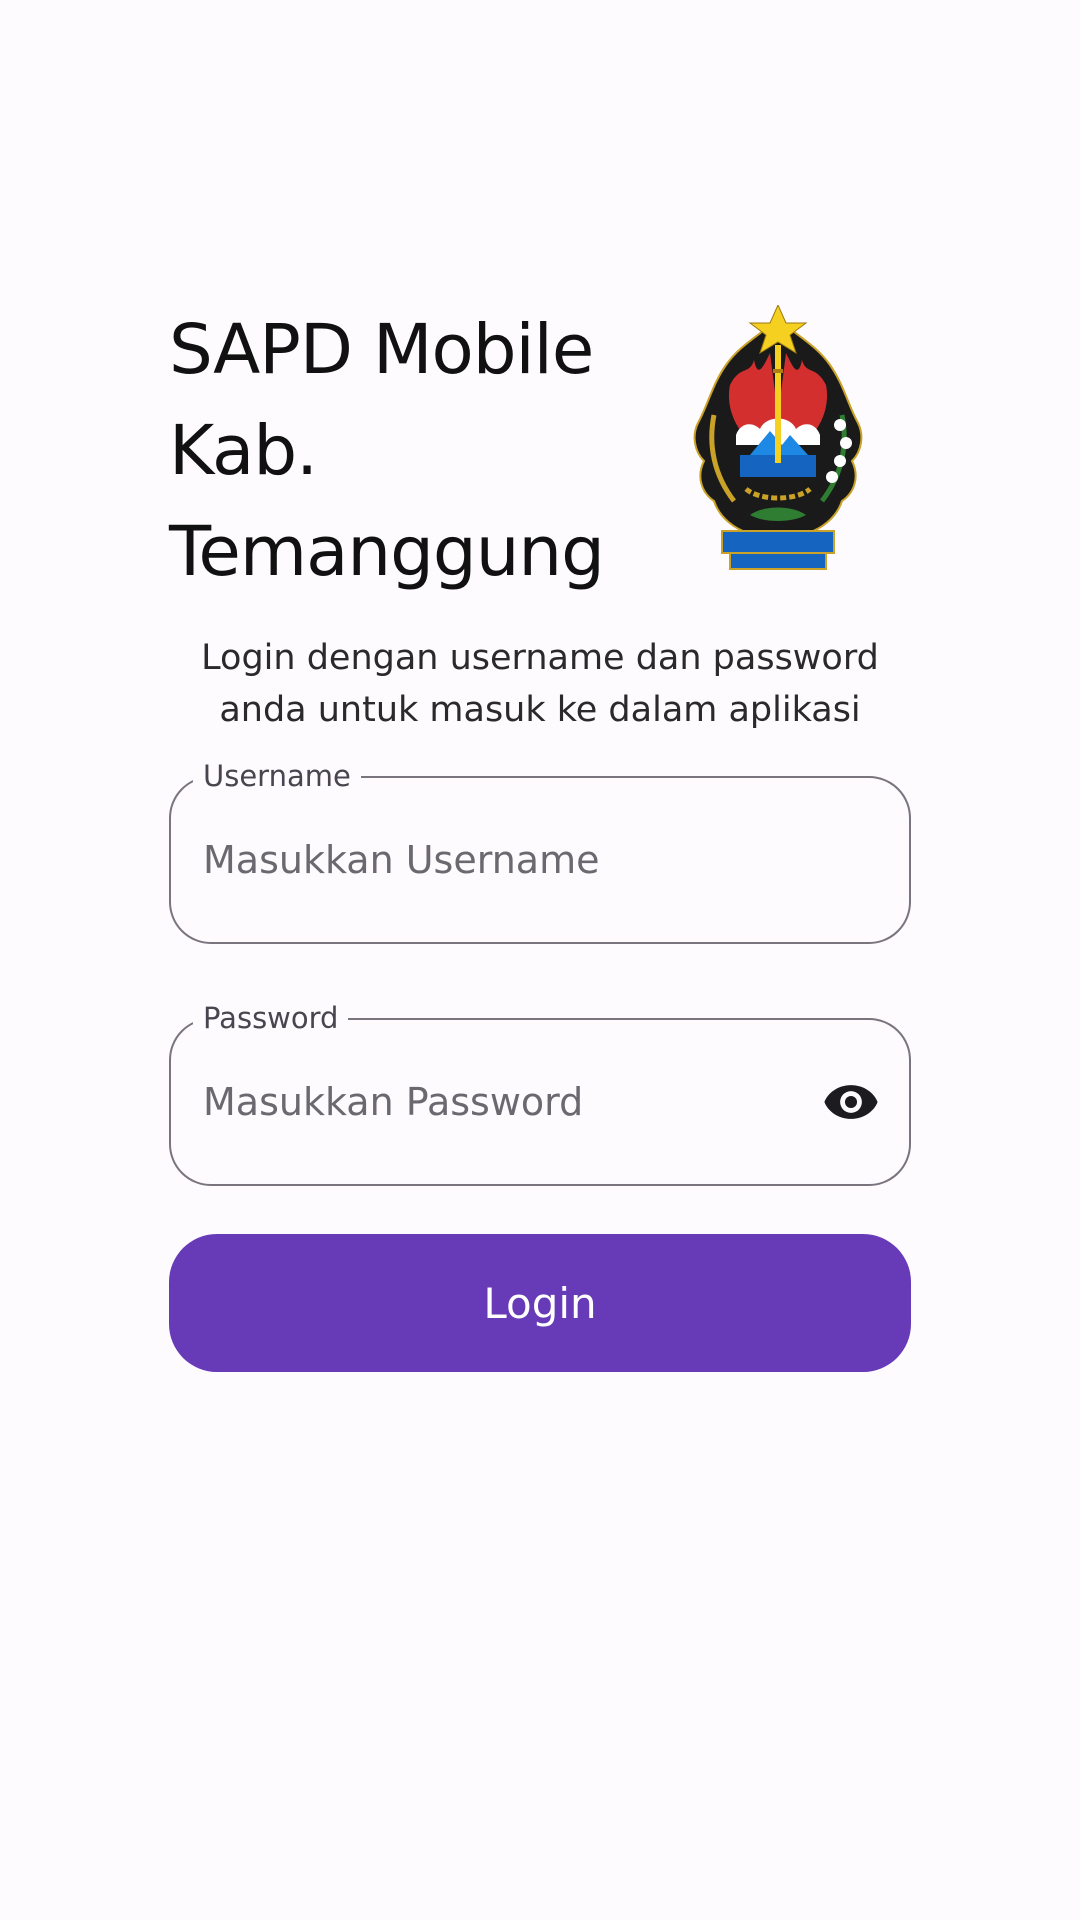 The height and width of the screenshot is (1920, 1080). I want to click on login-instructions-line-1: Login dengan username dan password, so click(540, 658).